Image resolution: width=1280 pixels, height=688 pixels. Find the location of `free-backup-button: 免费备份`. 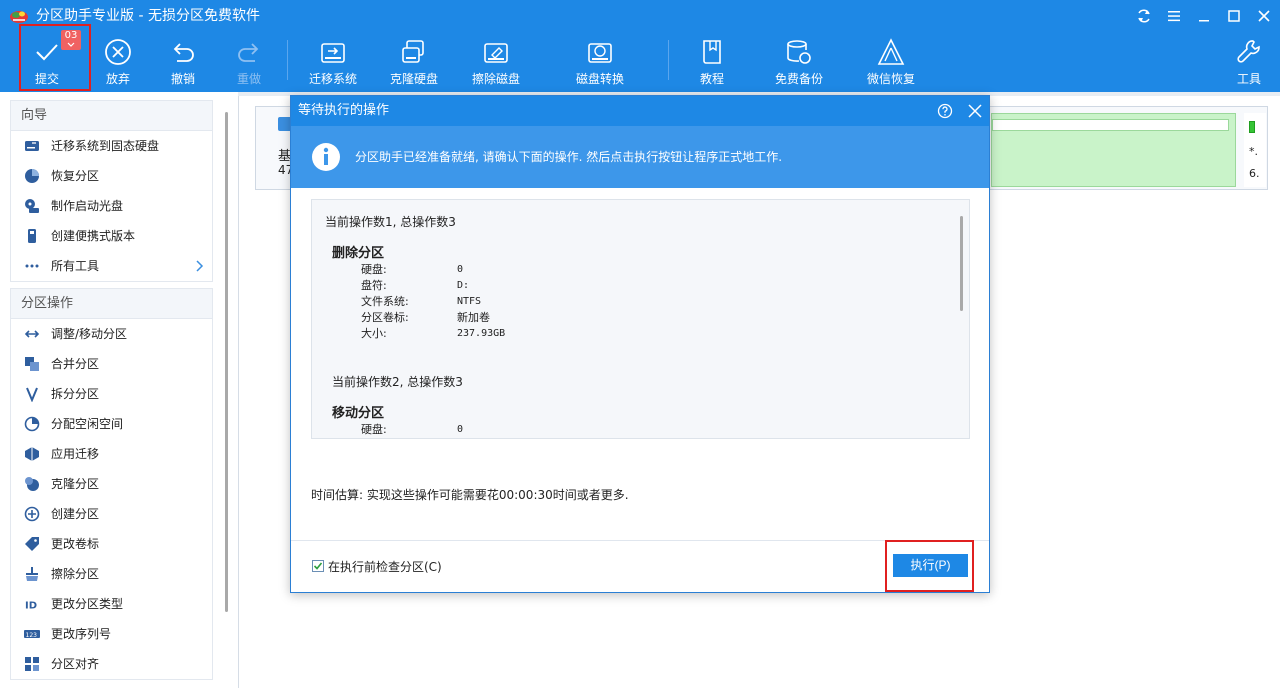

free-backup-button: 免费备份 is located at coordinates (799, 62).